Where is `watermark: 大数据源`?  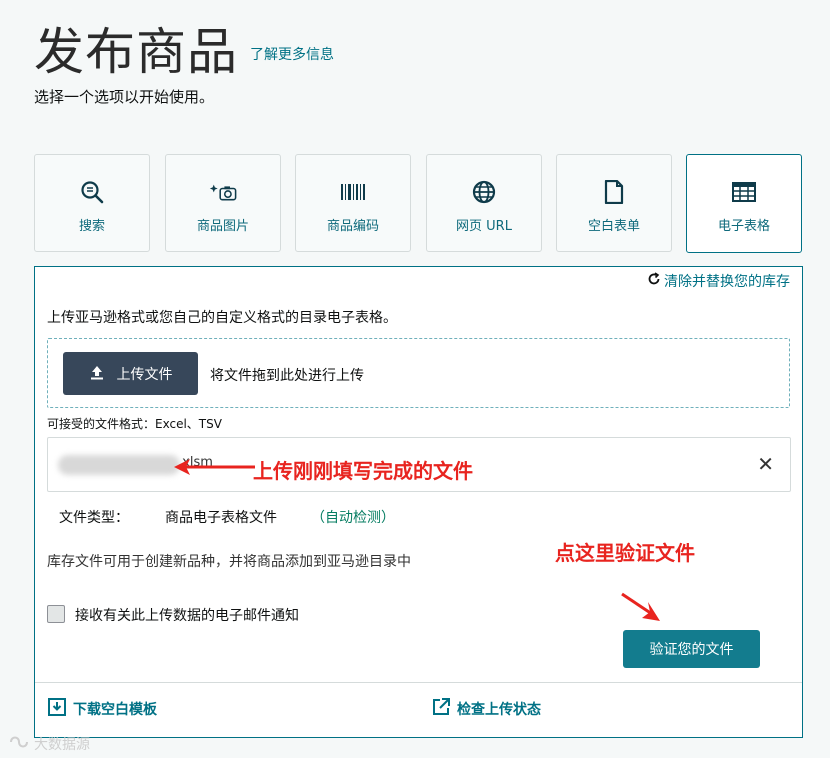
watermark: 大数据源 is located at coordinates (49, 744).